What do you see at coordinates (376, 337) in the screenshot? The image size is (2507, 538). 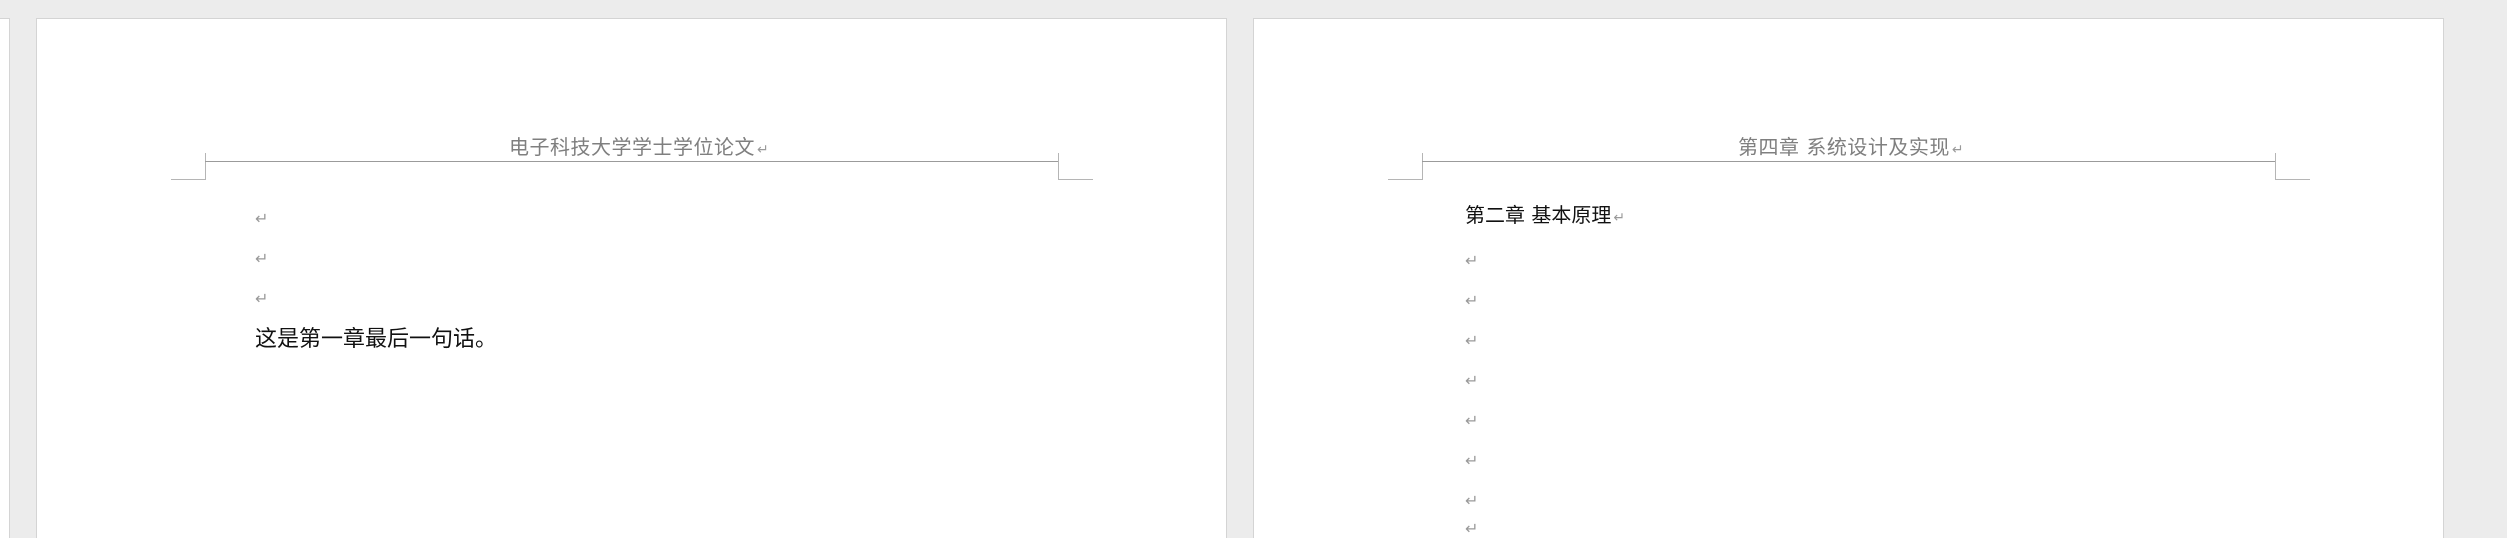 I see `body-paragraph: 这是第一章最后一句话。` at bounding box center [376, 337].